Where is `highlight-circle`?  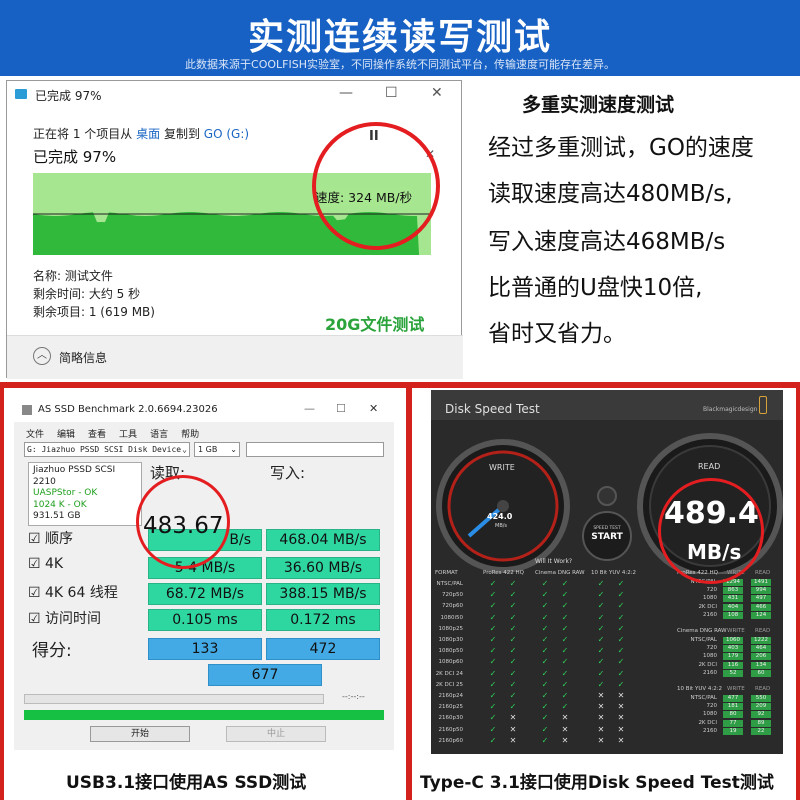
highlight-circle is located at coordinates (376, 186).